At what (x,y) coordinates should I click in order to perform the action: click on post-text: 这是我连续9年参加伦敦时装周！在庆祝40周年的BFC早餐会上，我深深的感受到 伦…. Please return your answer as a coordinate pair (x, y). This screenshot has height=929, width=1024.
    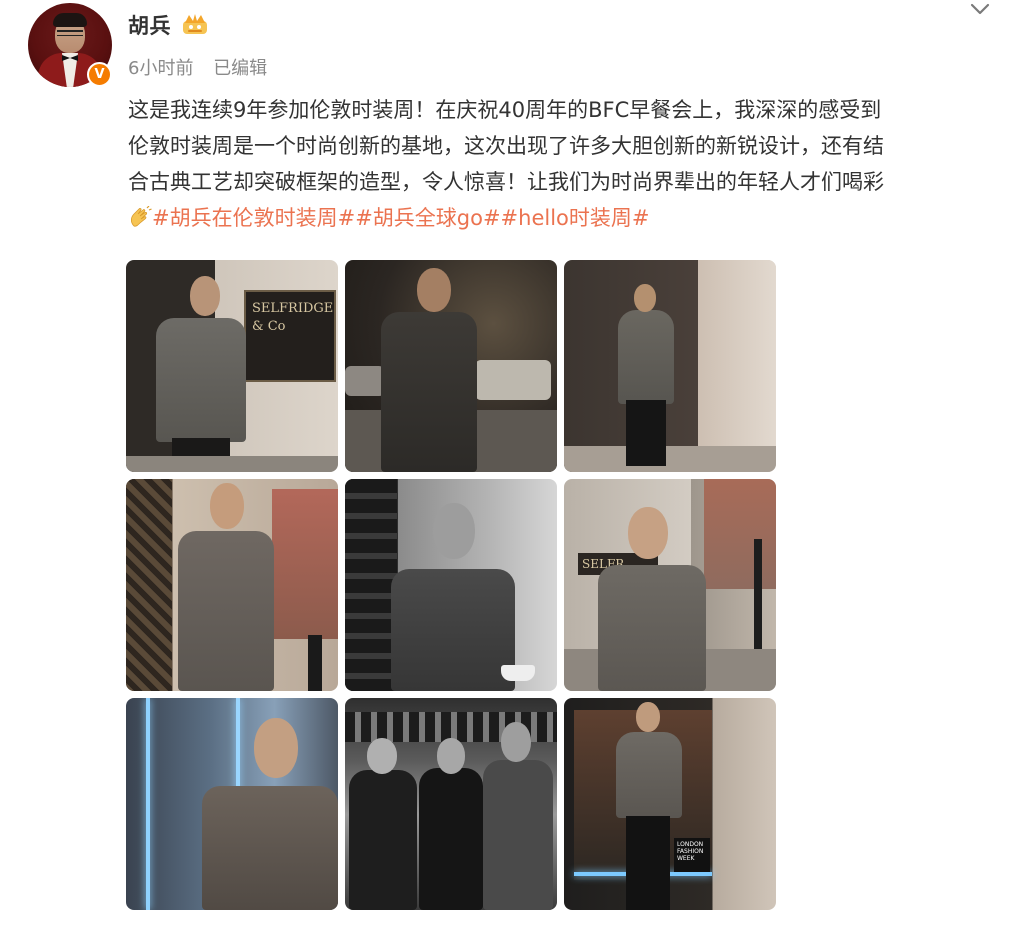
    Looking at the image, I should click on (563, 164).